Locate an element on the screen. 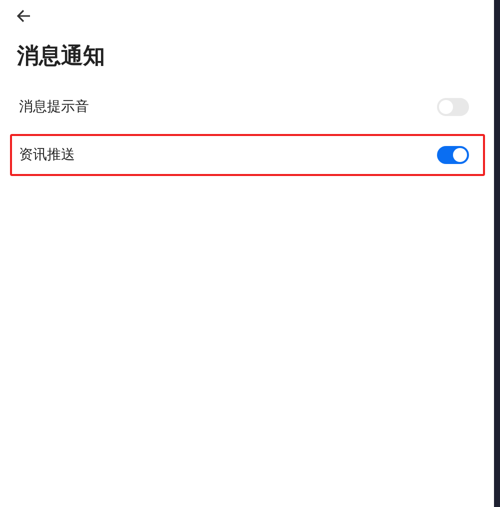 This screenshot has width=500, height=507. toggle-switch is located at coordinates (453, 155).